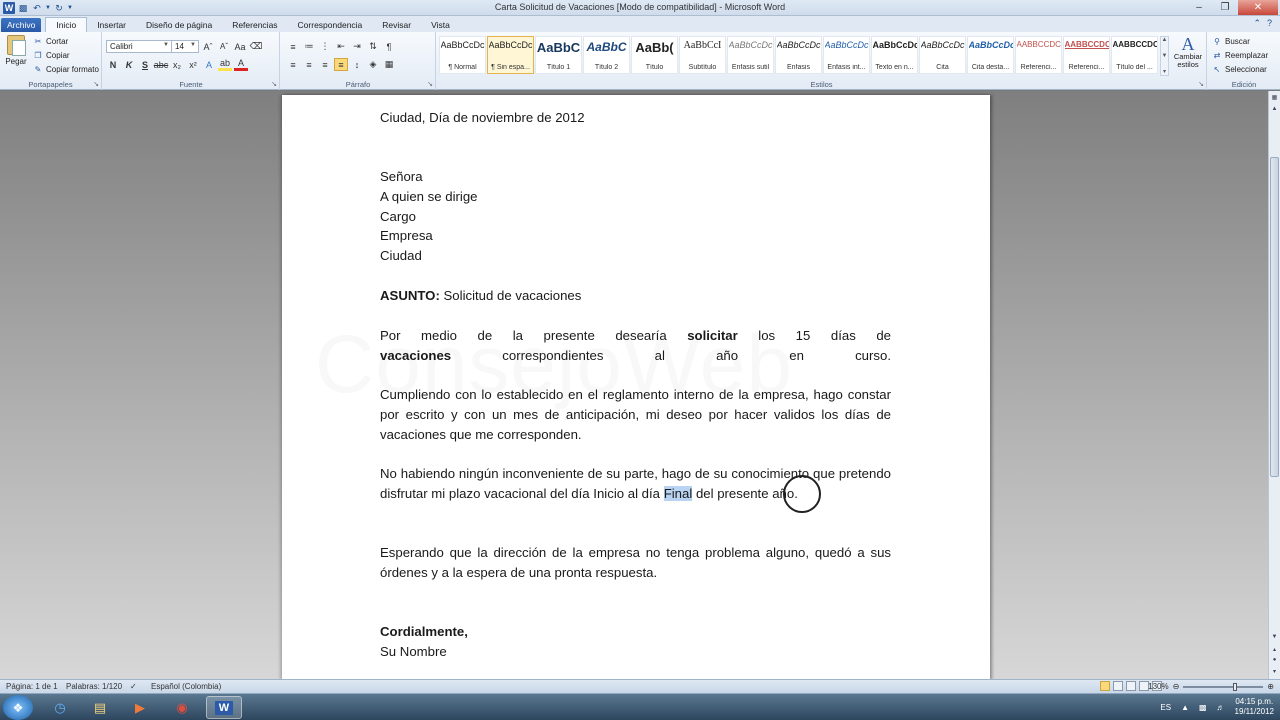  I want to click on line-spacing-icon: ↕, so click(357, 64).